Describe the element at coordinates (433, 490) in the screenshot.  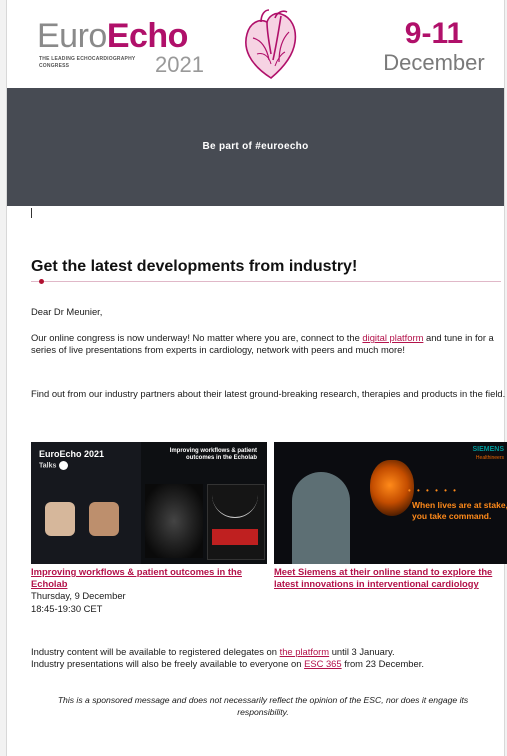
I see `siemens-dots: • • • • • •` at that location.